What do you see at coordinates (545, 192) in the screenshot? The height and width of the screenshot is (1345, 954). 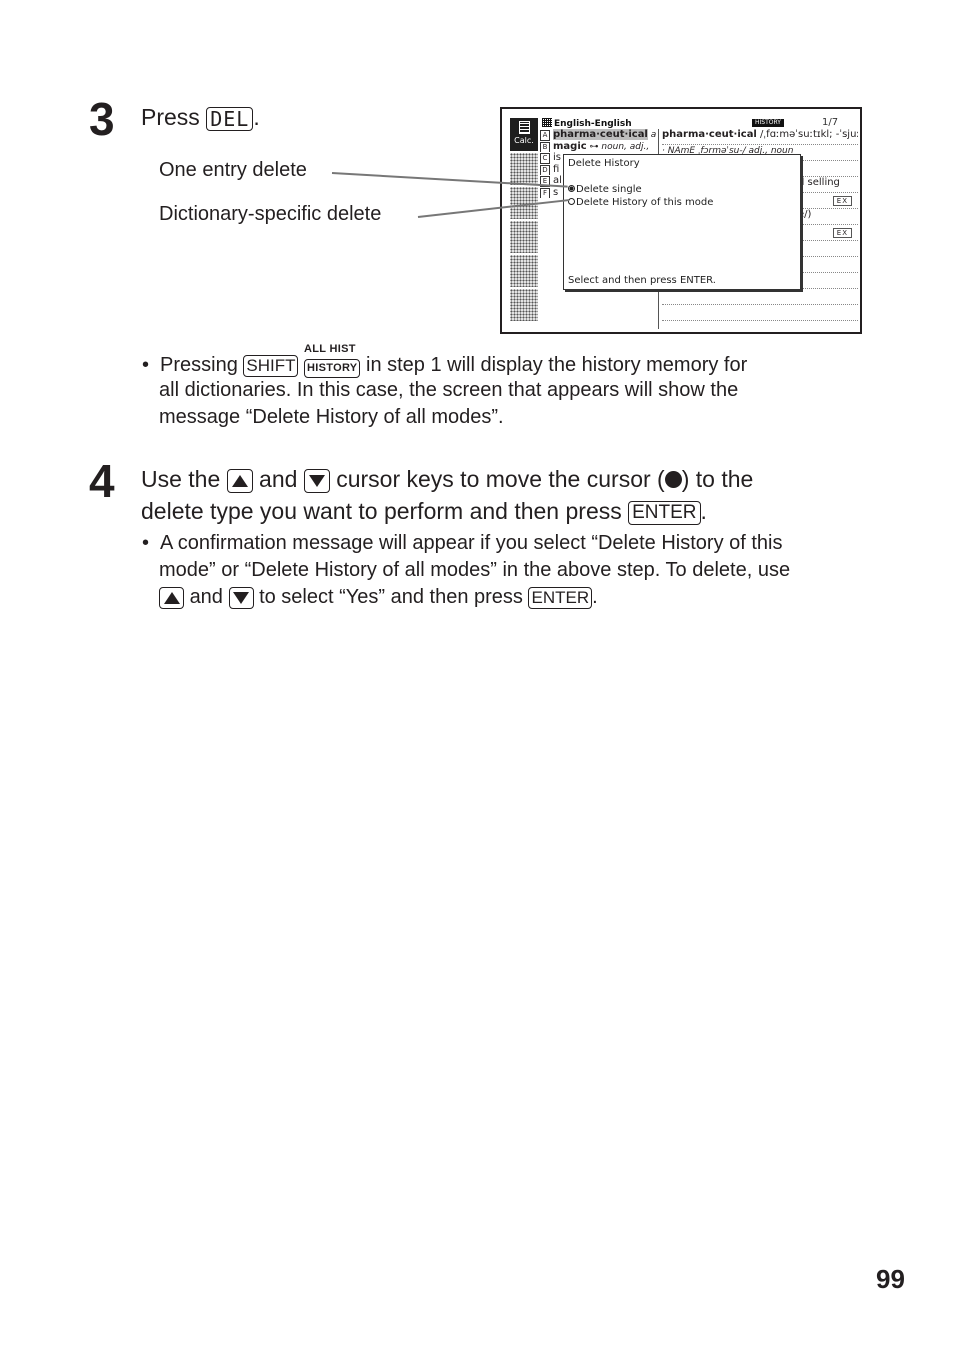 I see `list-letter: F` at bounding box center [545, 192].